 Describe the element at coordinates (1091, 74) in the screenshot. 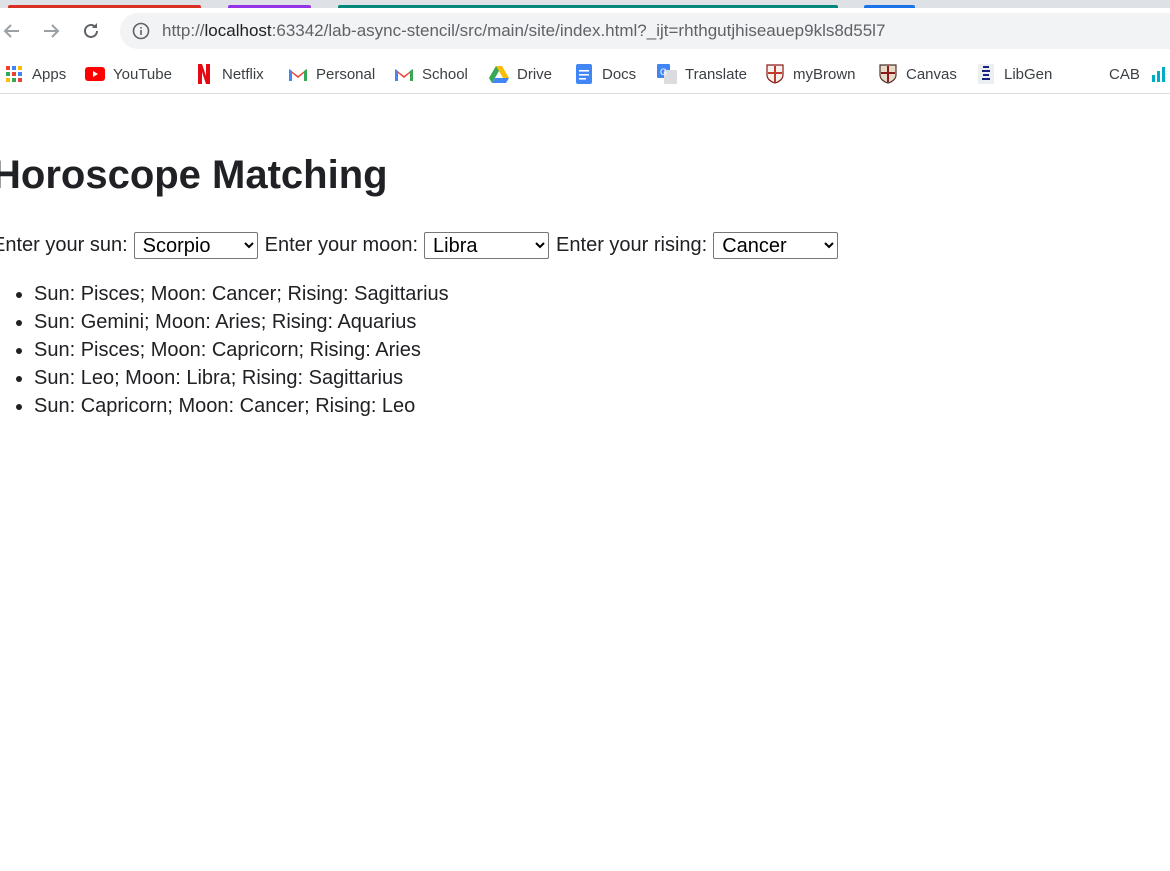

I see `cab-icon` at that location.